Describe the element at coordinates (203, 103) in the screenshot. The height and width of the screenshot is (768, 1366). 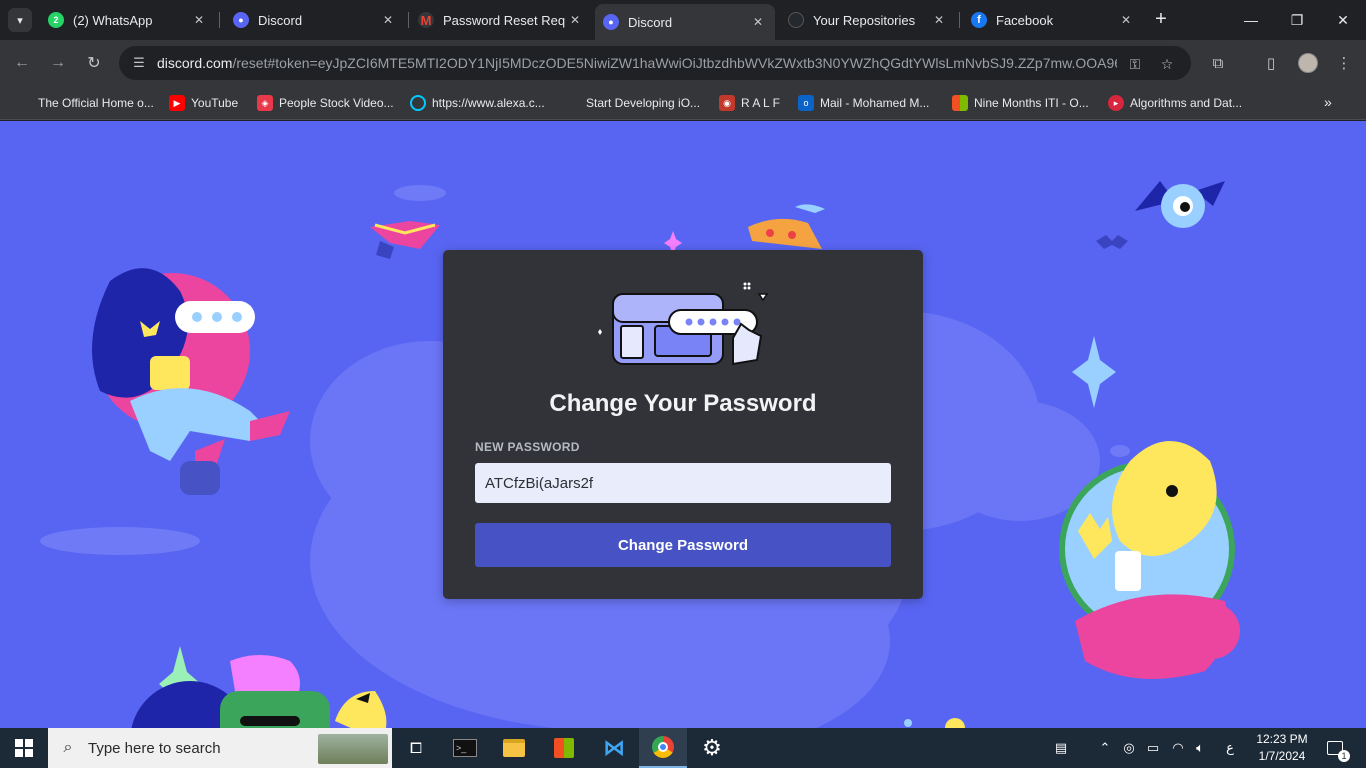
I see `bookmark-item: ▶ YouTube` at that location.